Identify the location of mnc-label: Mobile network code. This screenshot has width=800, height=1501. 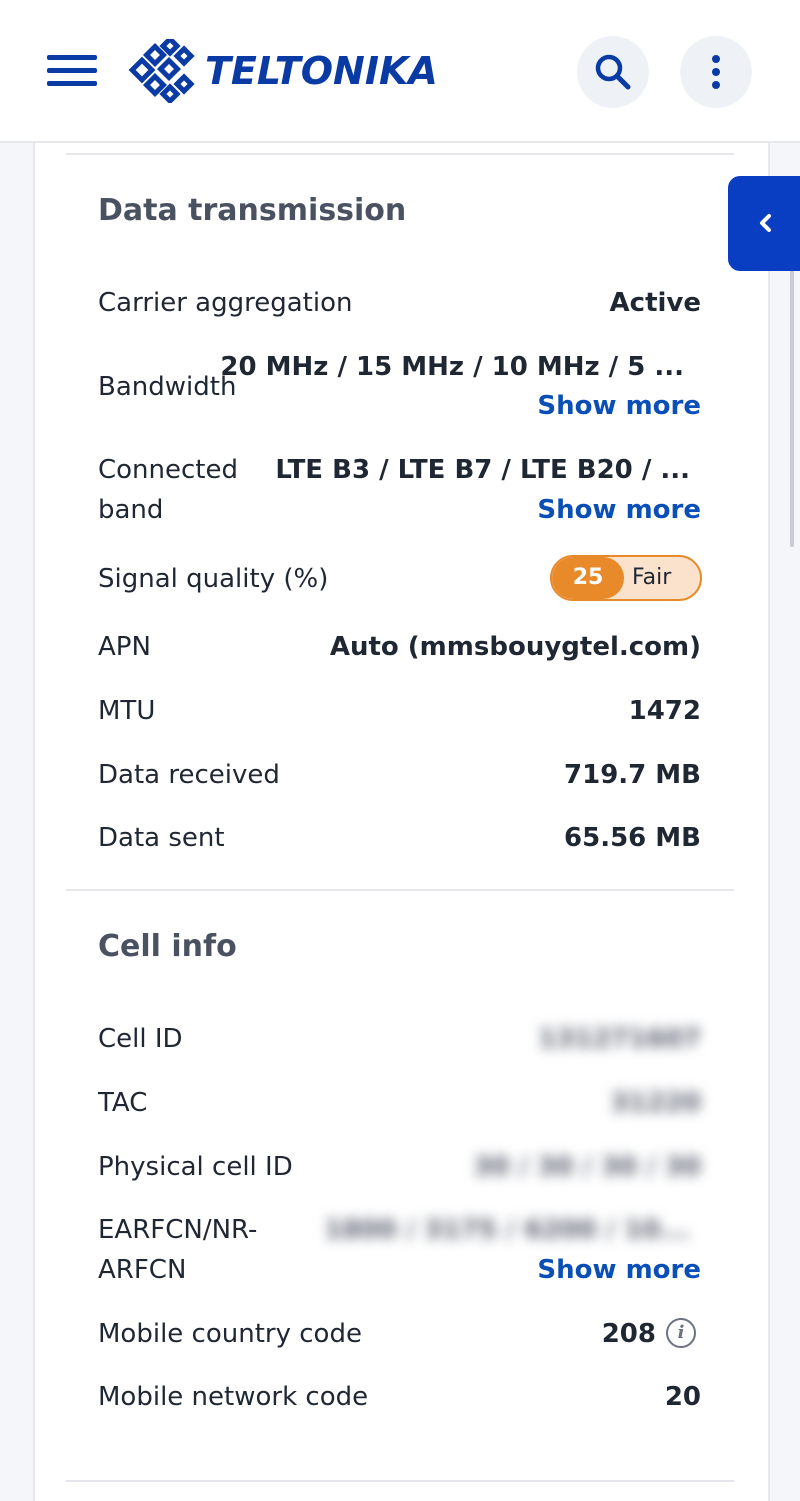
(233, 1397).